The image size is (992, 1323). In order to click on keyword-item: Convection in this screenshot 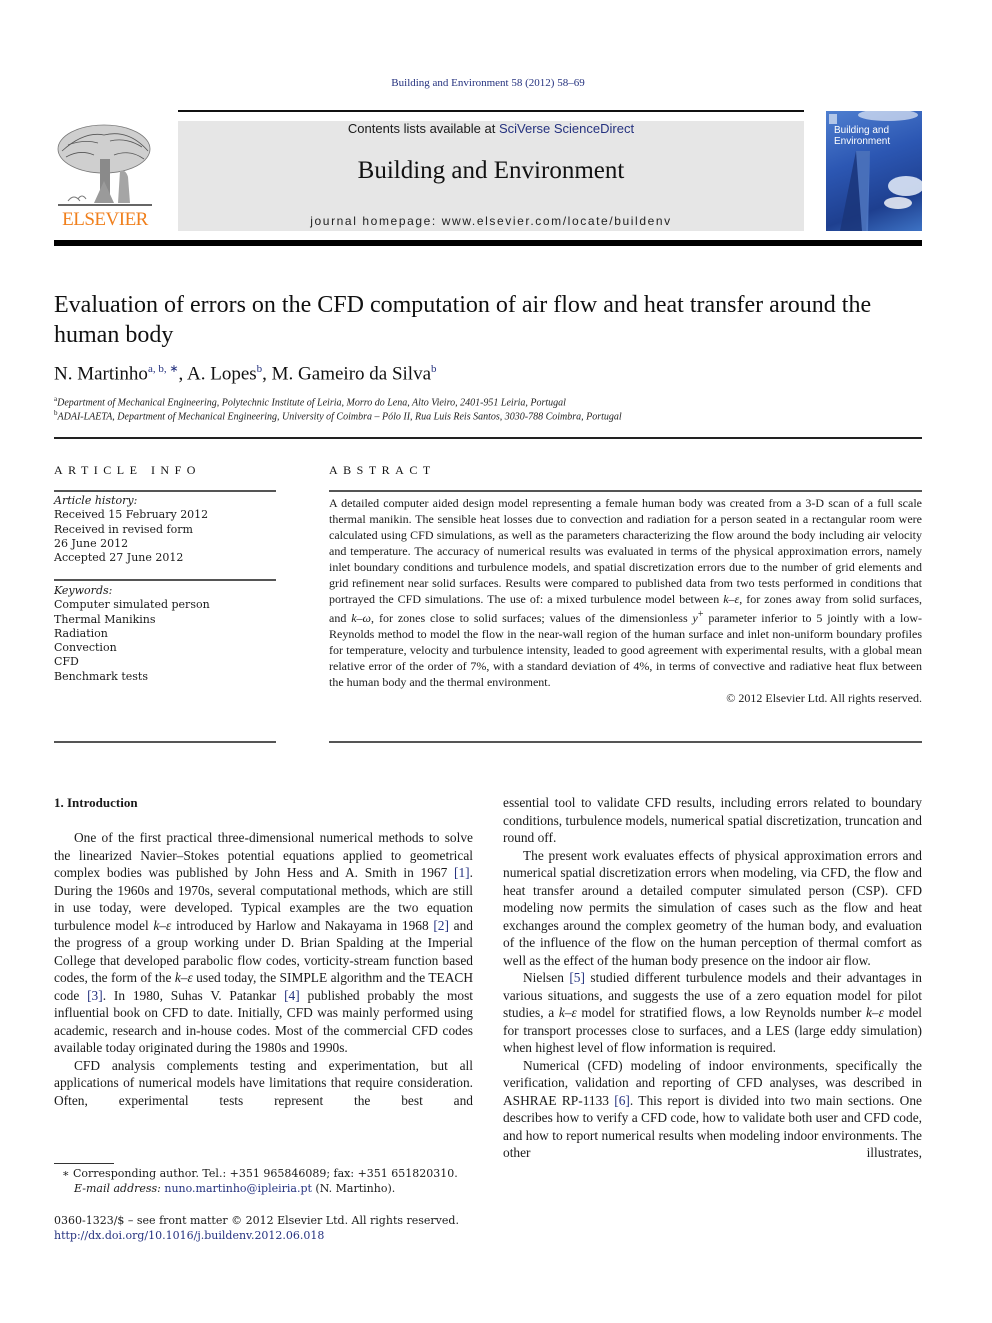, I will do `click(165, 648)`.